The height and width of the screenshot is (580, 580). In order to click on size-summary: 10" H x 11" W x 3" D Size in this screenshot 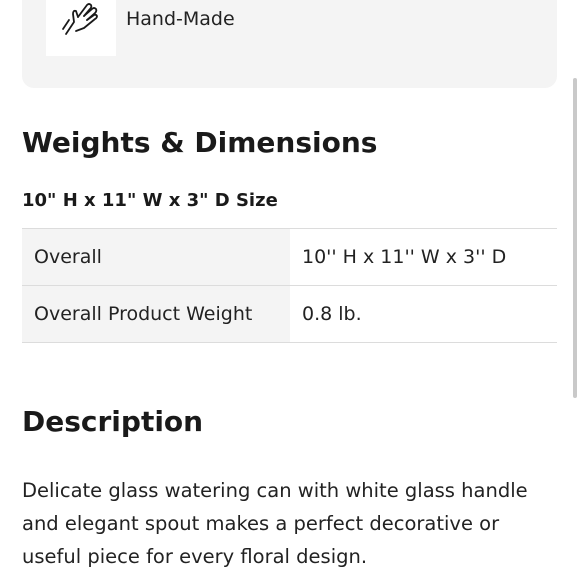, I will do `click(150, 200)`.